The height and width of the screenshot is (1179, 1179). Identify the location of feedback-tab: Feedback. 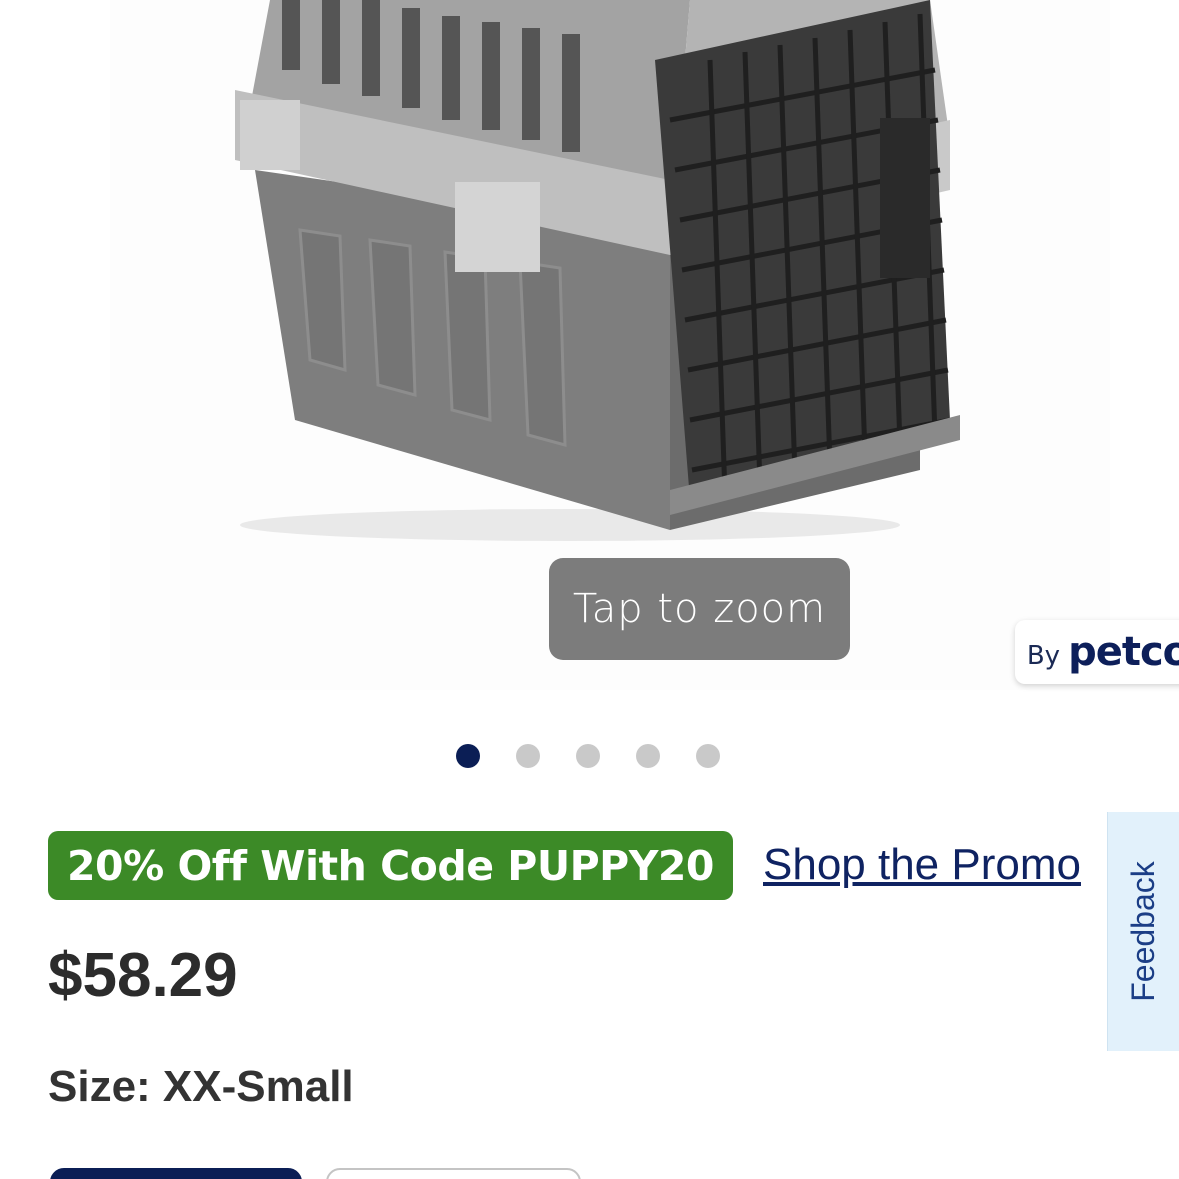
(1143, 931).